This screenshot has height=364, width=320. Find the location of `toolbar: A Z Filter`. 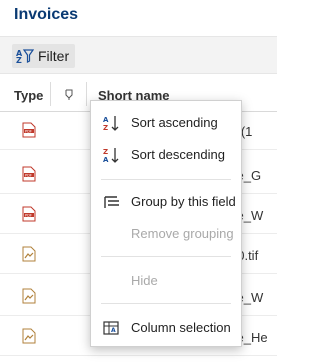

toolbar: A Z Filter is located at coordinates (138, 55).